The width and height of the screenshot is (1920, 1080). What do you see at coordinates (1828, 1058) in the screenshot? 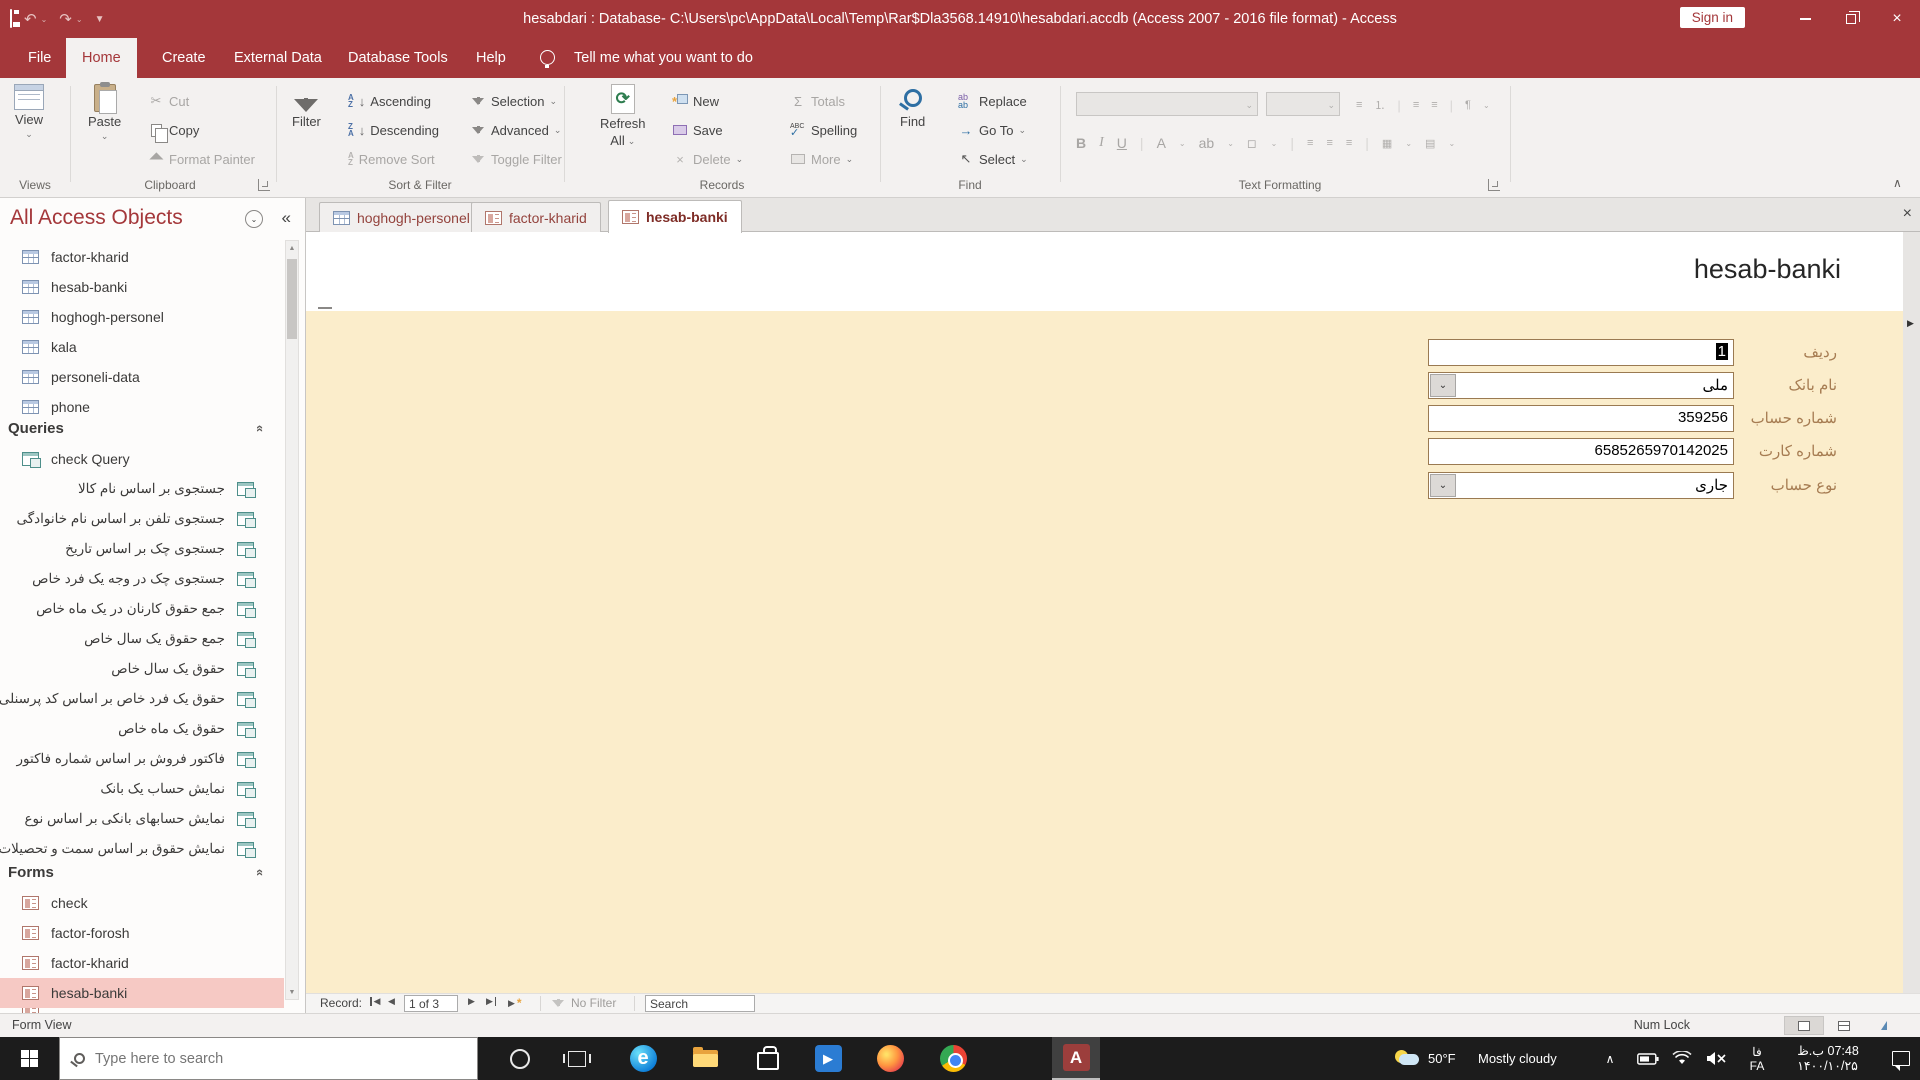
I see `clock: 07:48 ب.ظ ۱۴۰۰/۱۰/۲۵` at bounding box center [1828, 1058].